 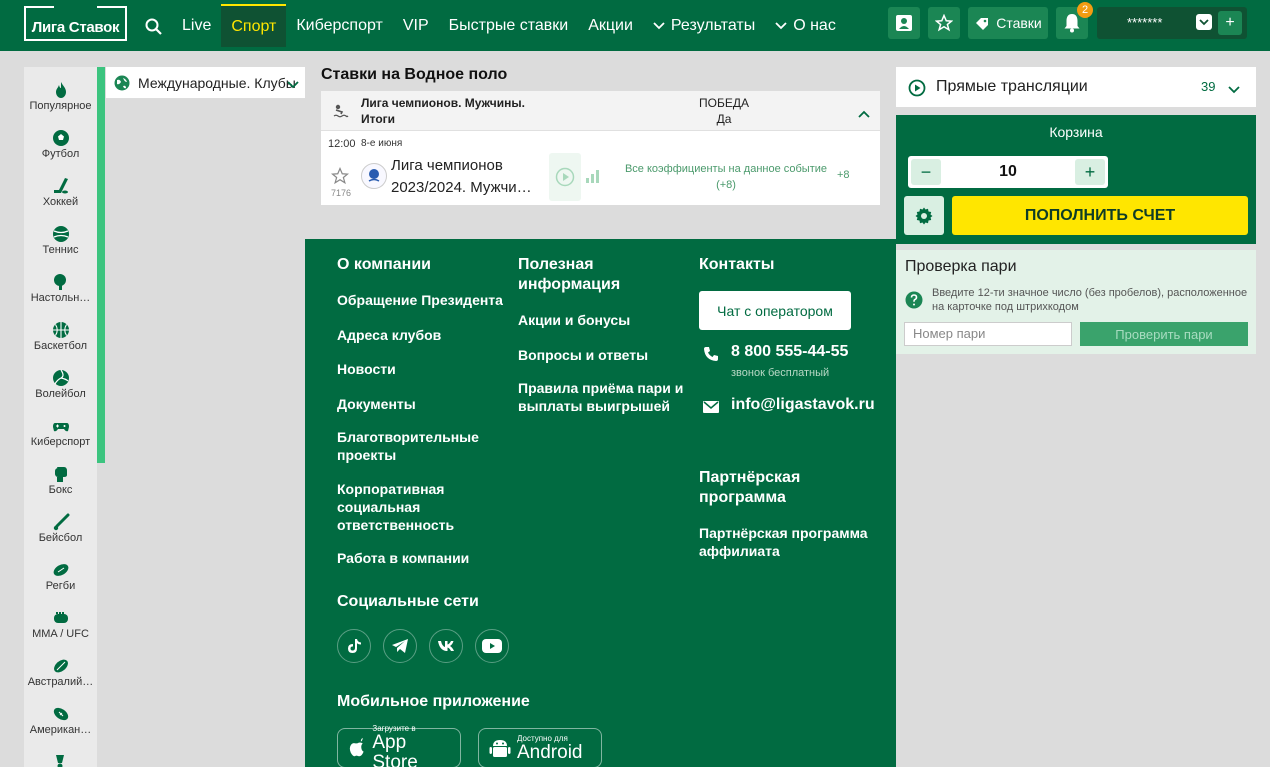 What do you see at coordinates (339, 25) in the screenshot?
I see `nav-esports: Киберспорт` at bounding box center [339, 25].